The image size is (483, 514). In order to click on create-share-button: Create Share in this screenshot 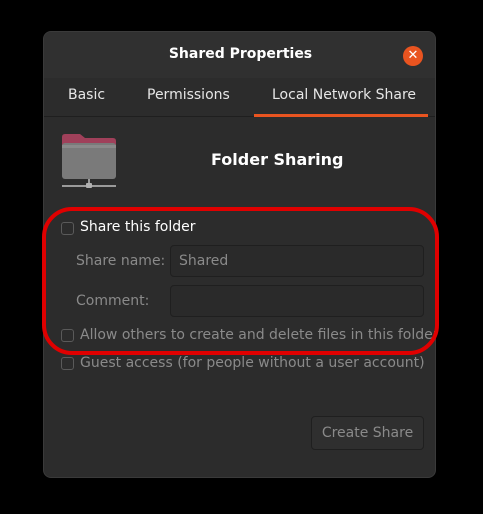, I will do `click(367, 433)`.